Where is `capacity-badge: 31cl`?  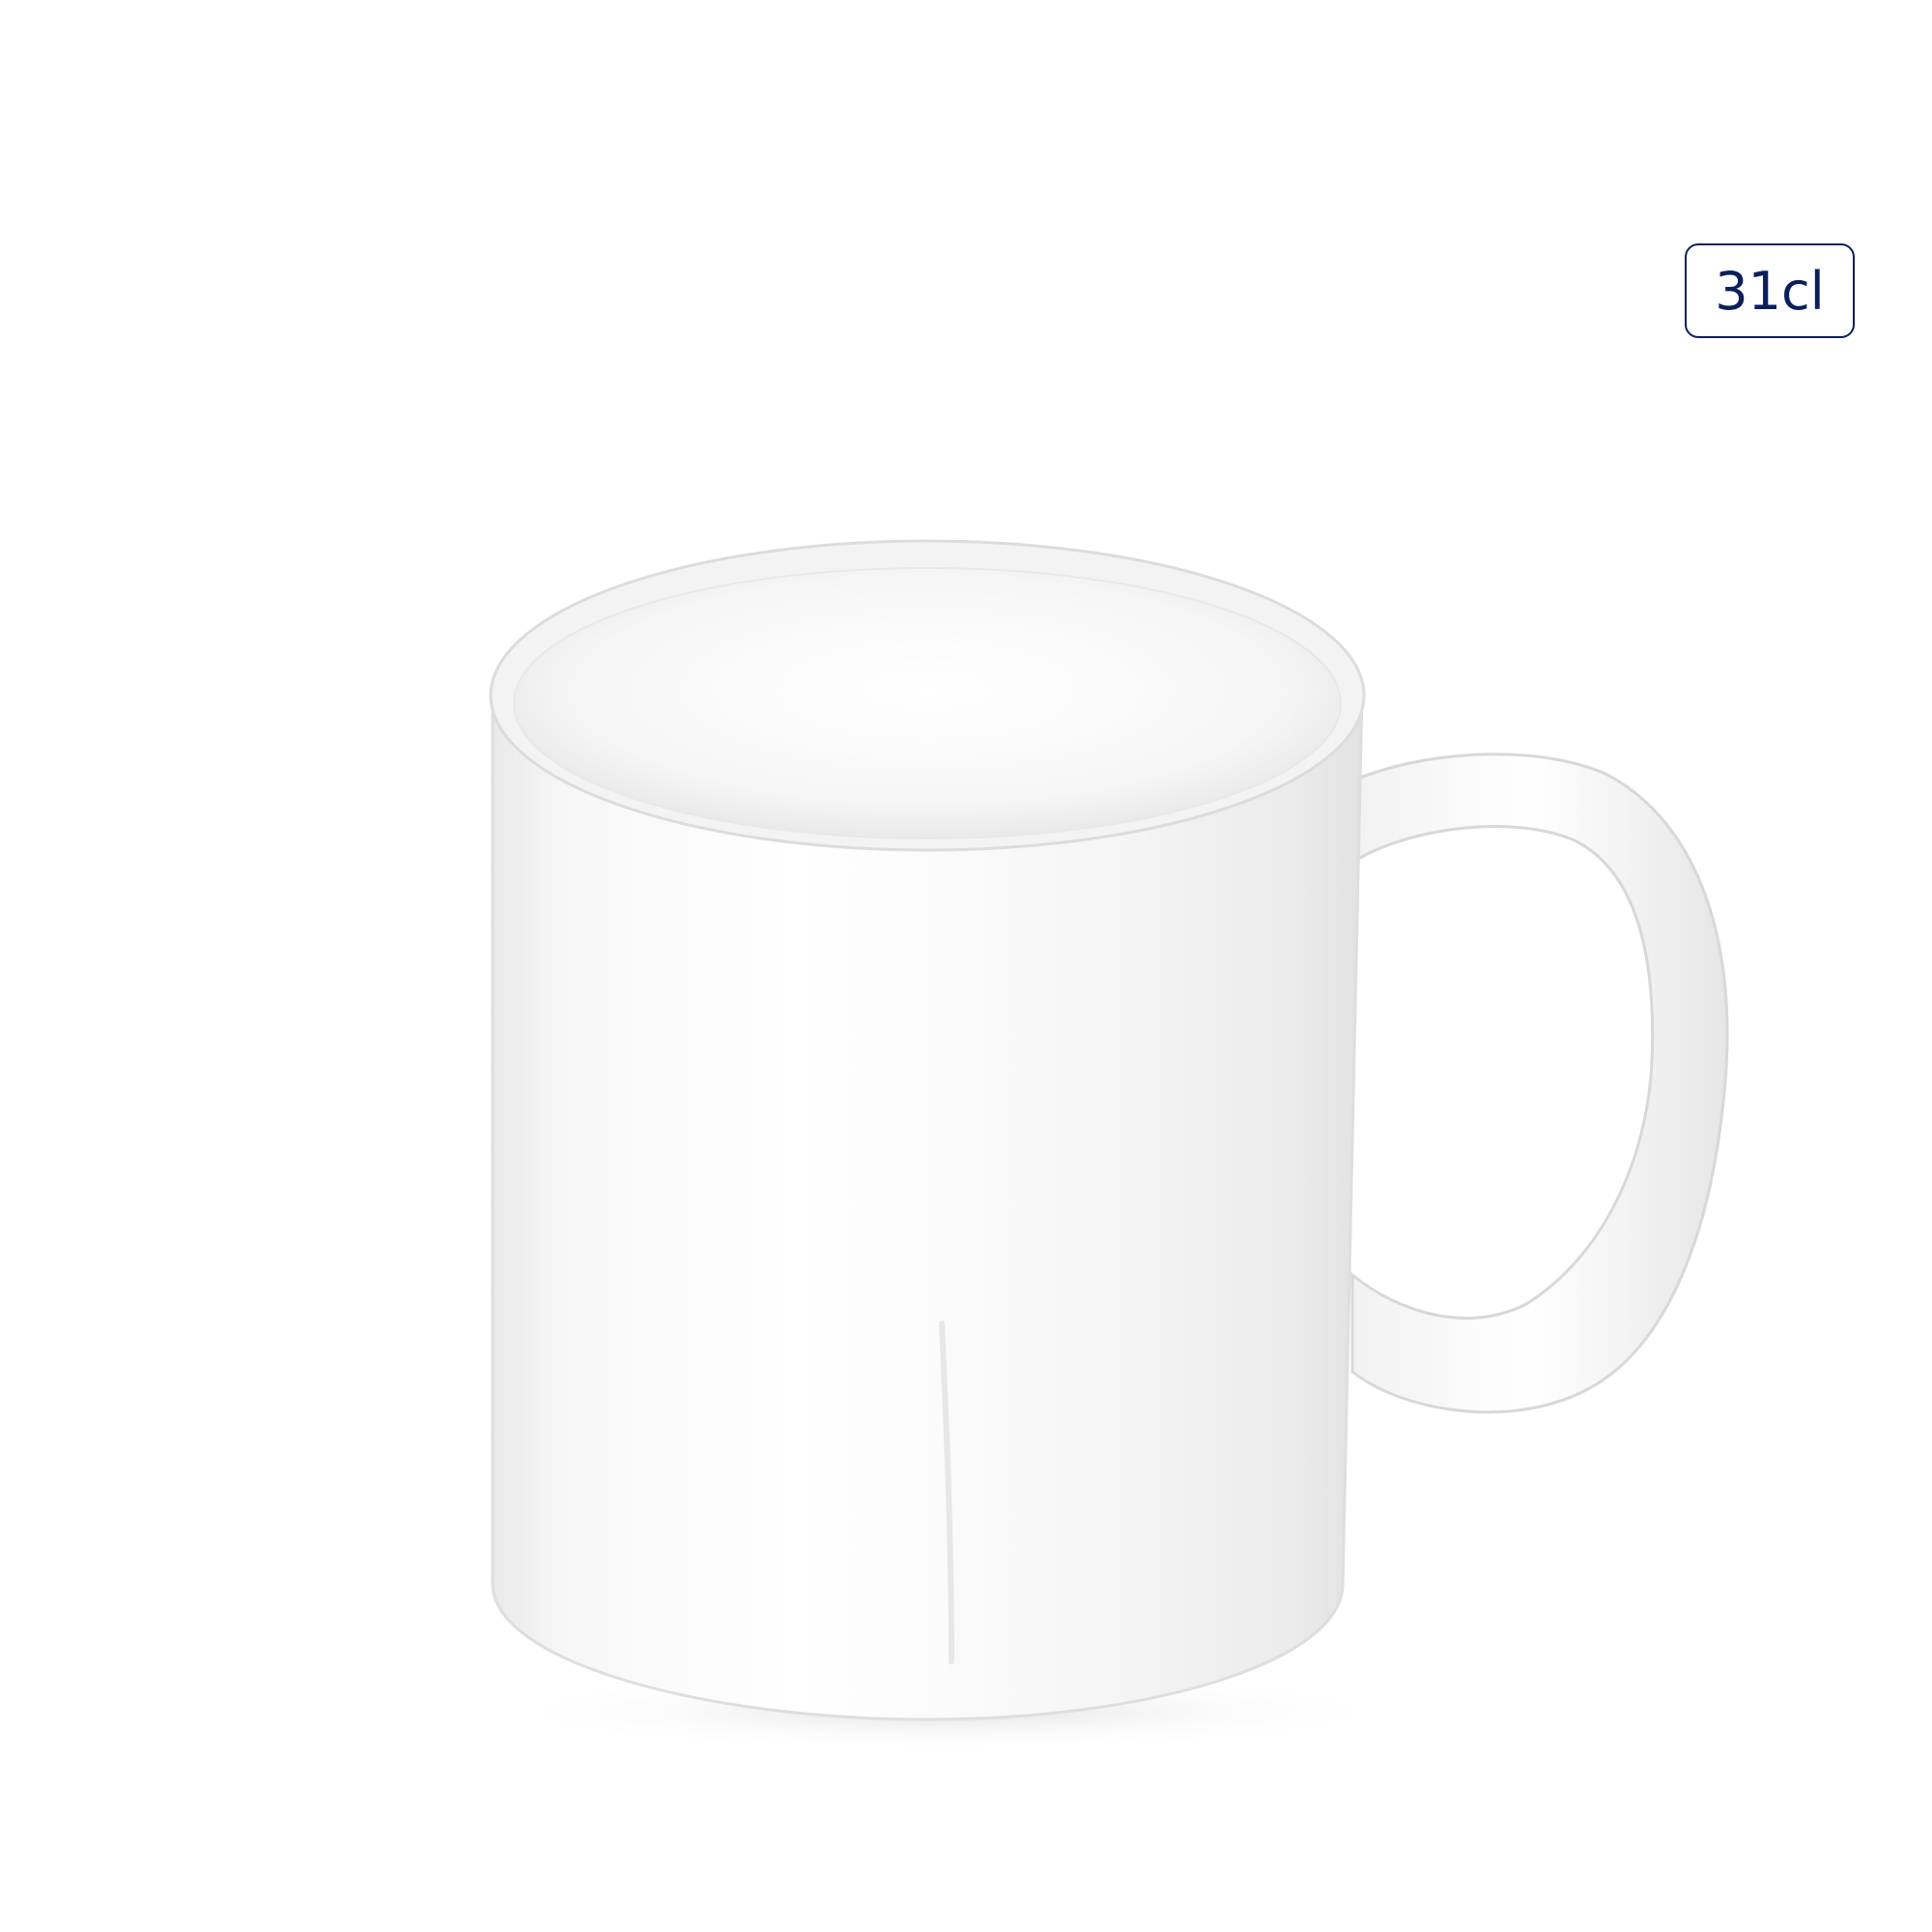
capacity-badge: 31cl is located at coordinates (1770, 290).